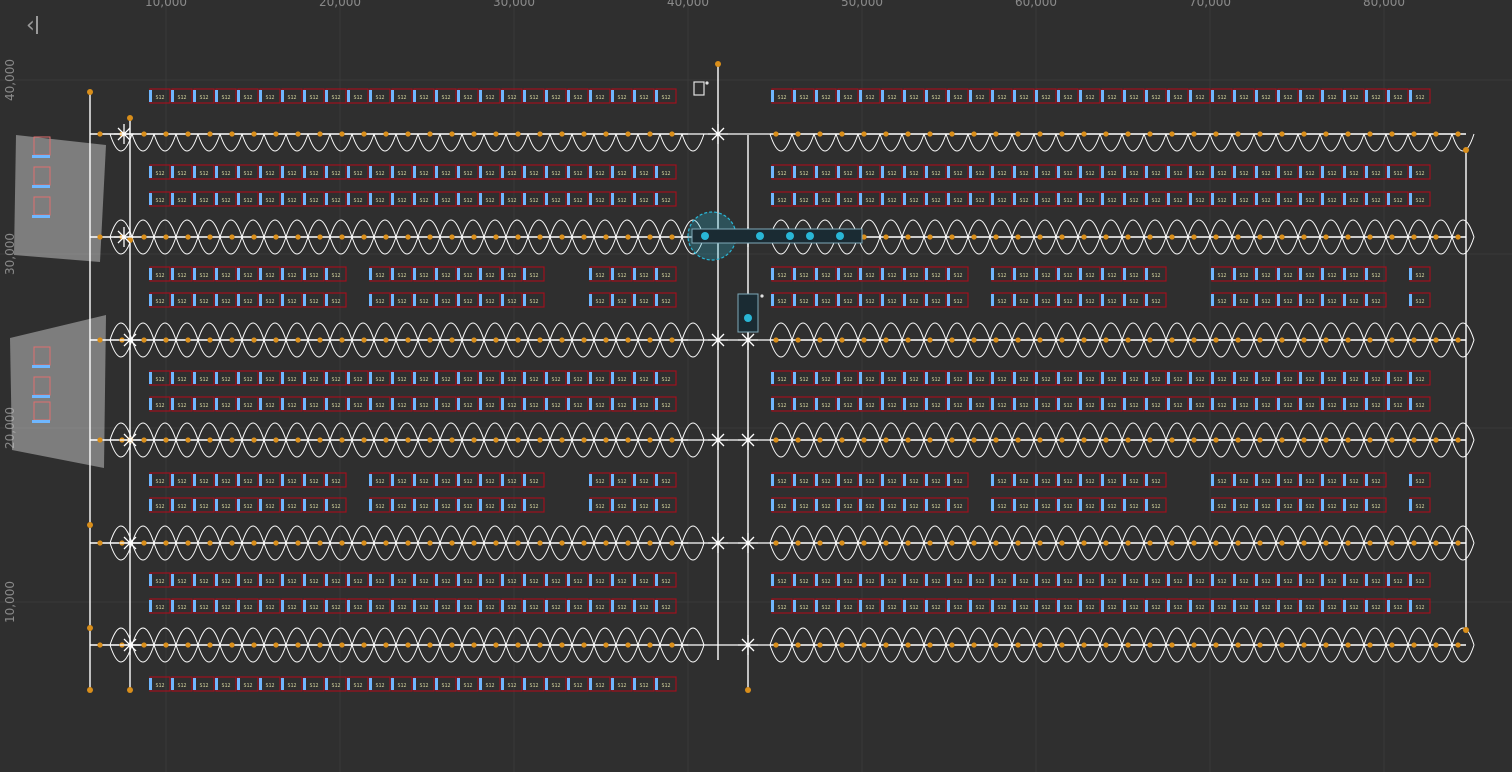  I want to click on junction-star, so click(748, 340).